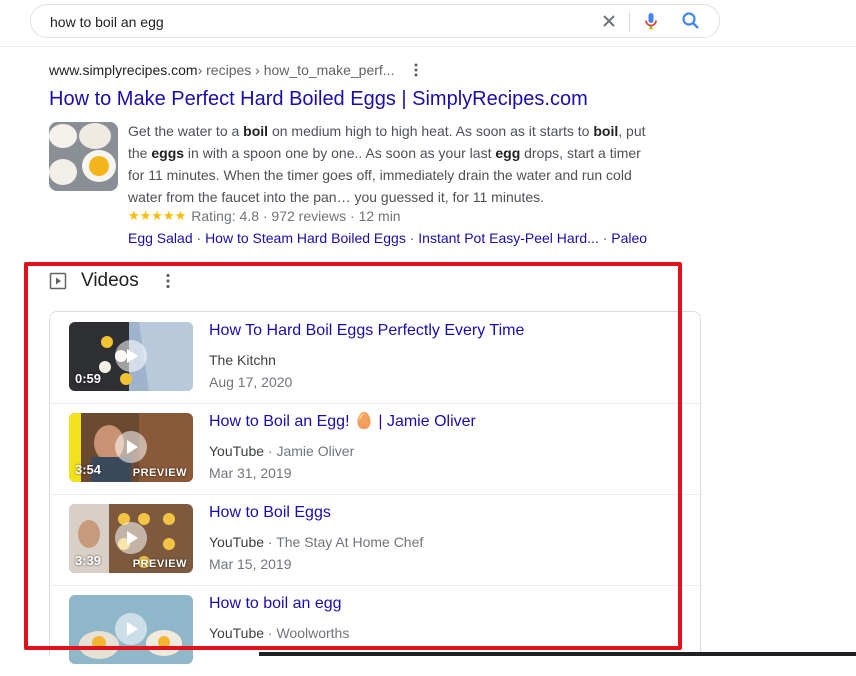 The image size is (856, 676). Describe the element at coordinates (279, 633) in the screenshot. I see `video-source: YouTube · Woolworths` at that location.